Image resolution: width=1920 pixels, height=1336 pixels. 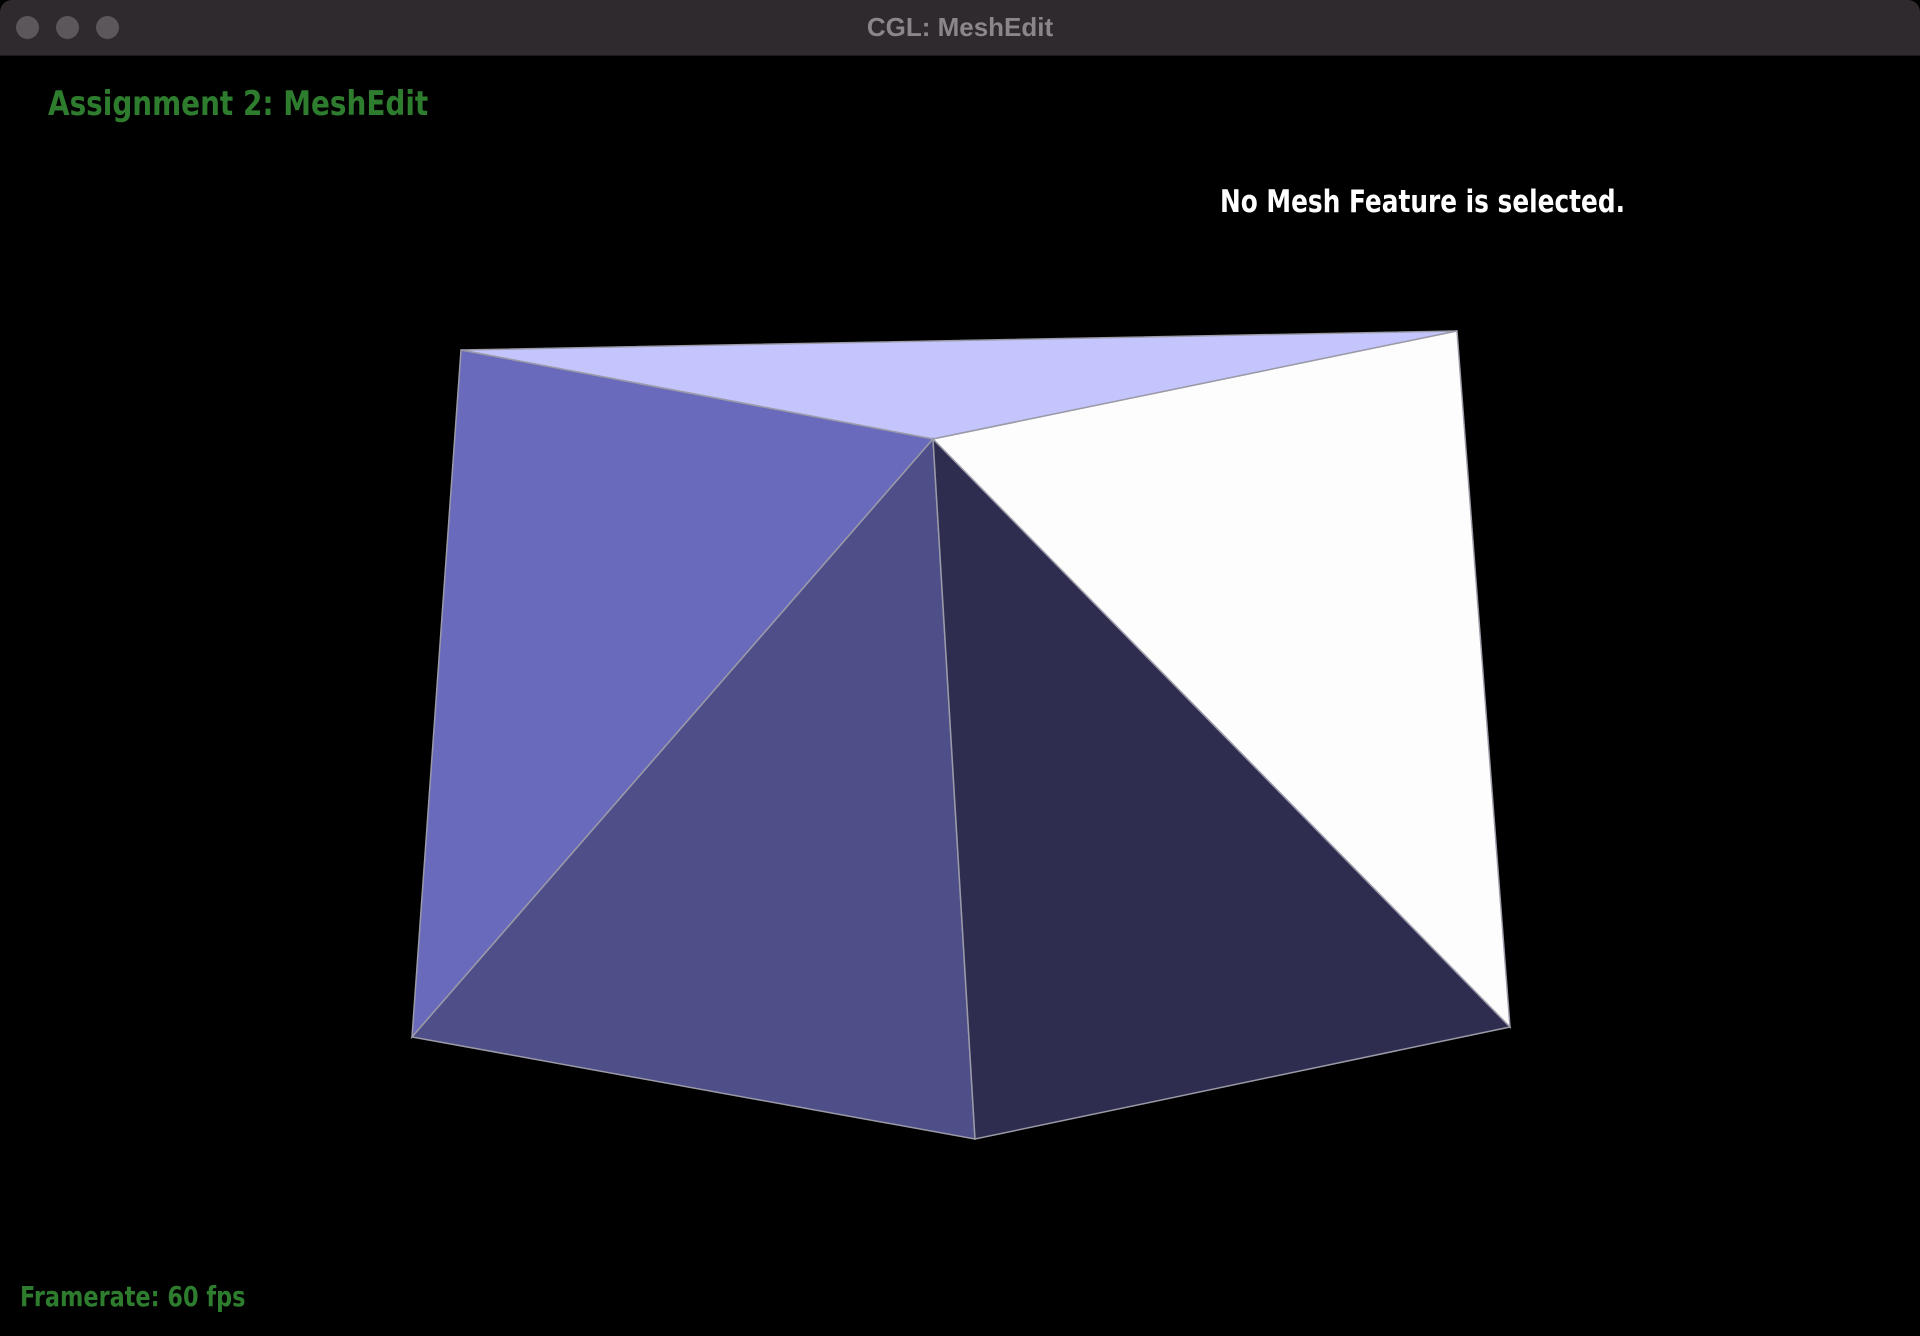 I want to click on window-title: CGL: MeshEdit, so click(x=960, y=27).